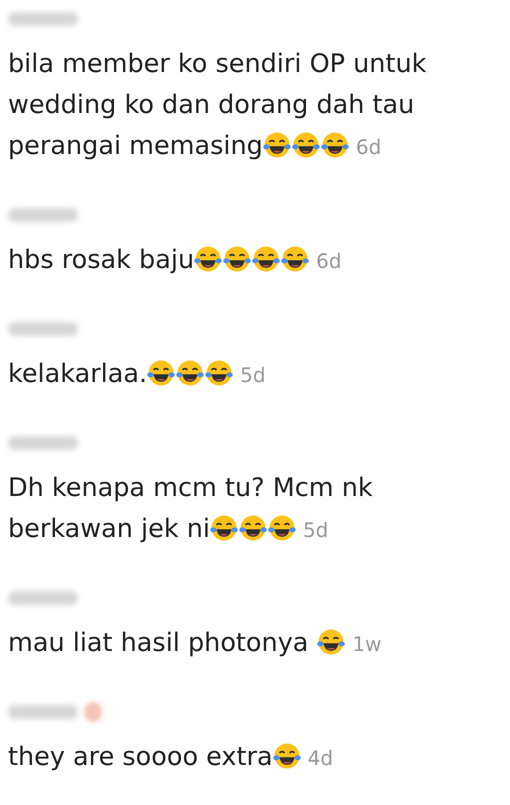 The image size is (510, 805). Describe the element at coordinates (218, 105) in the screenshot. I see `comment-text: bila member ko sendiri OP untuk wedding ko dan dorang dah tau perangai memasing 6d` at that location.